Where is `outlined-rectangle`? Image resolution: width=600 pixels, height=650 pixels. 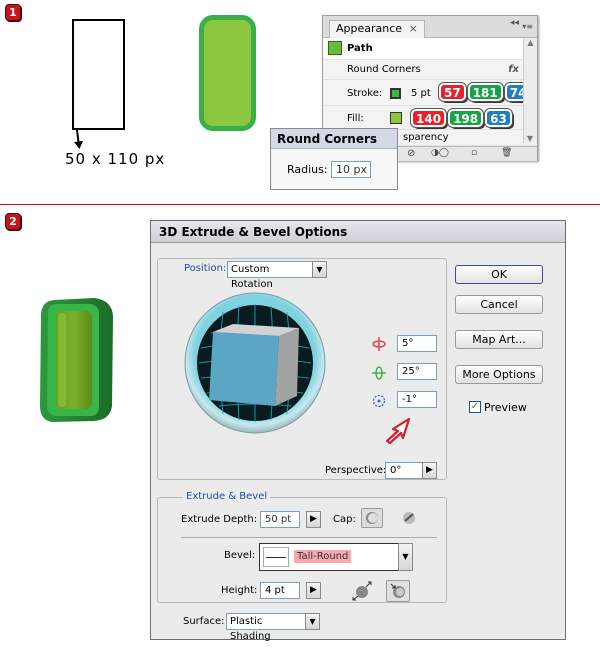 outlined-rectangle is located at coordinates (98, 74).